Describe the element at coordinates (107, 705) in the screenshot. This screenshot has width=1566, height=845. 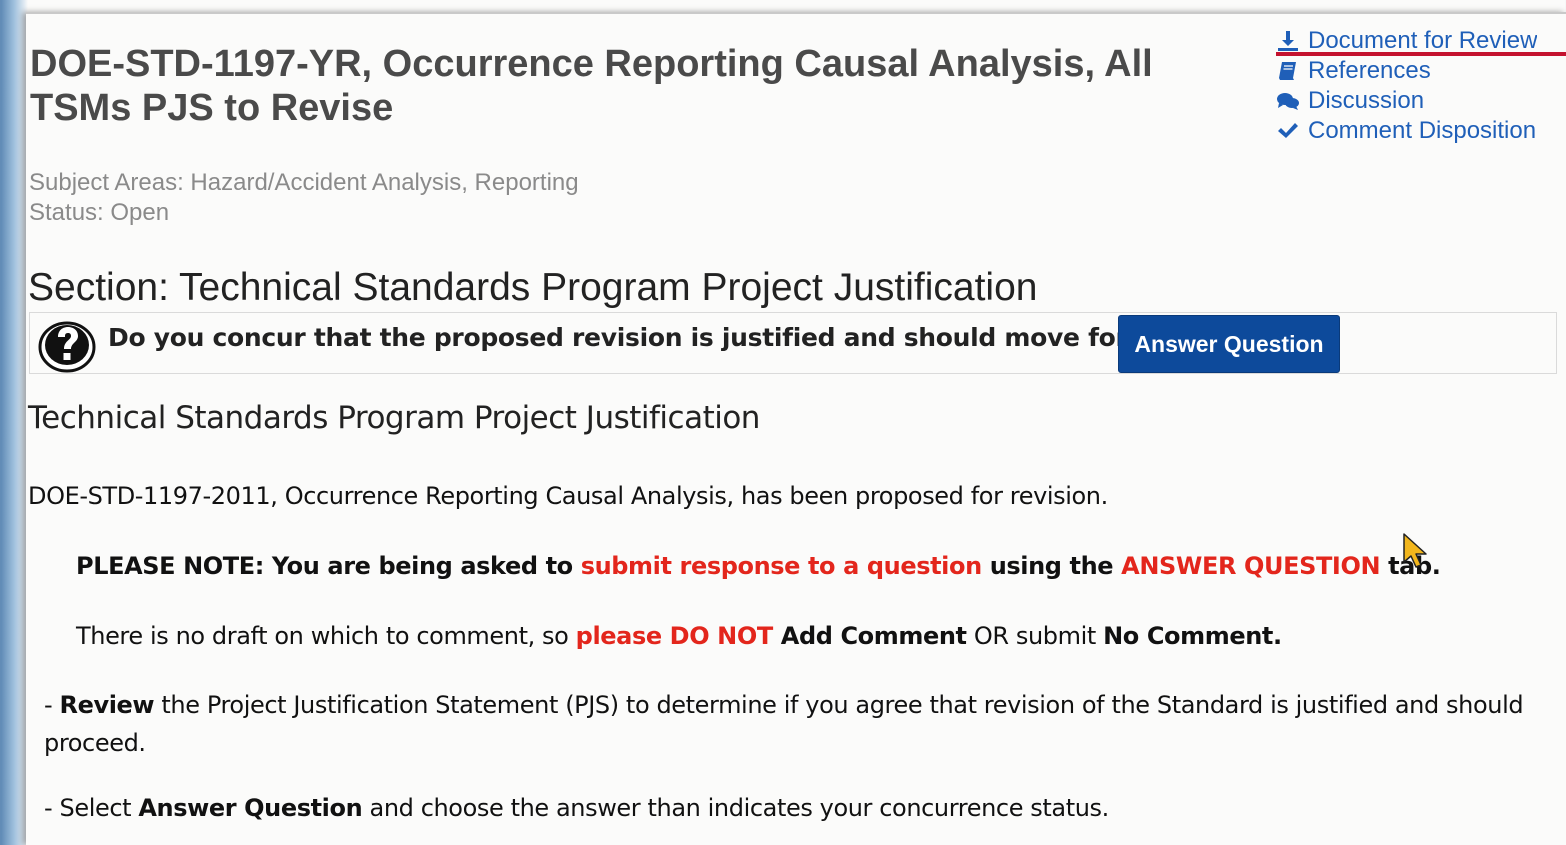
I see `review-keyword: Review` at that location.